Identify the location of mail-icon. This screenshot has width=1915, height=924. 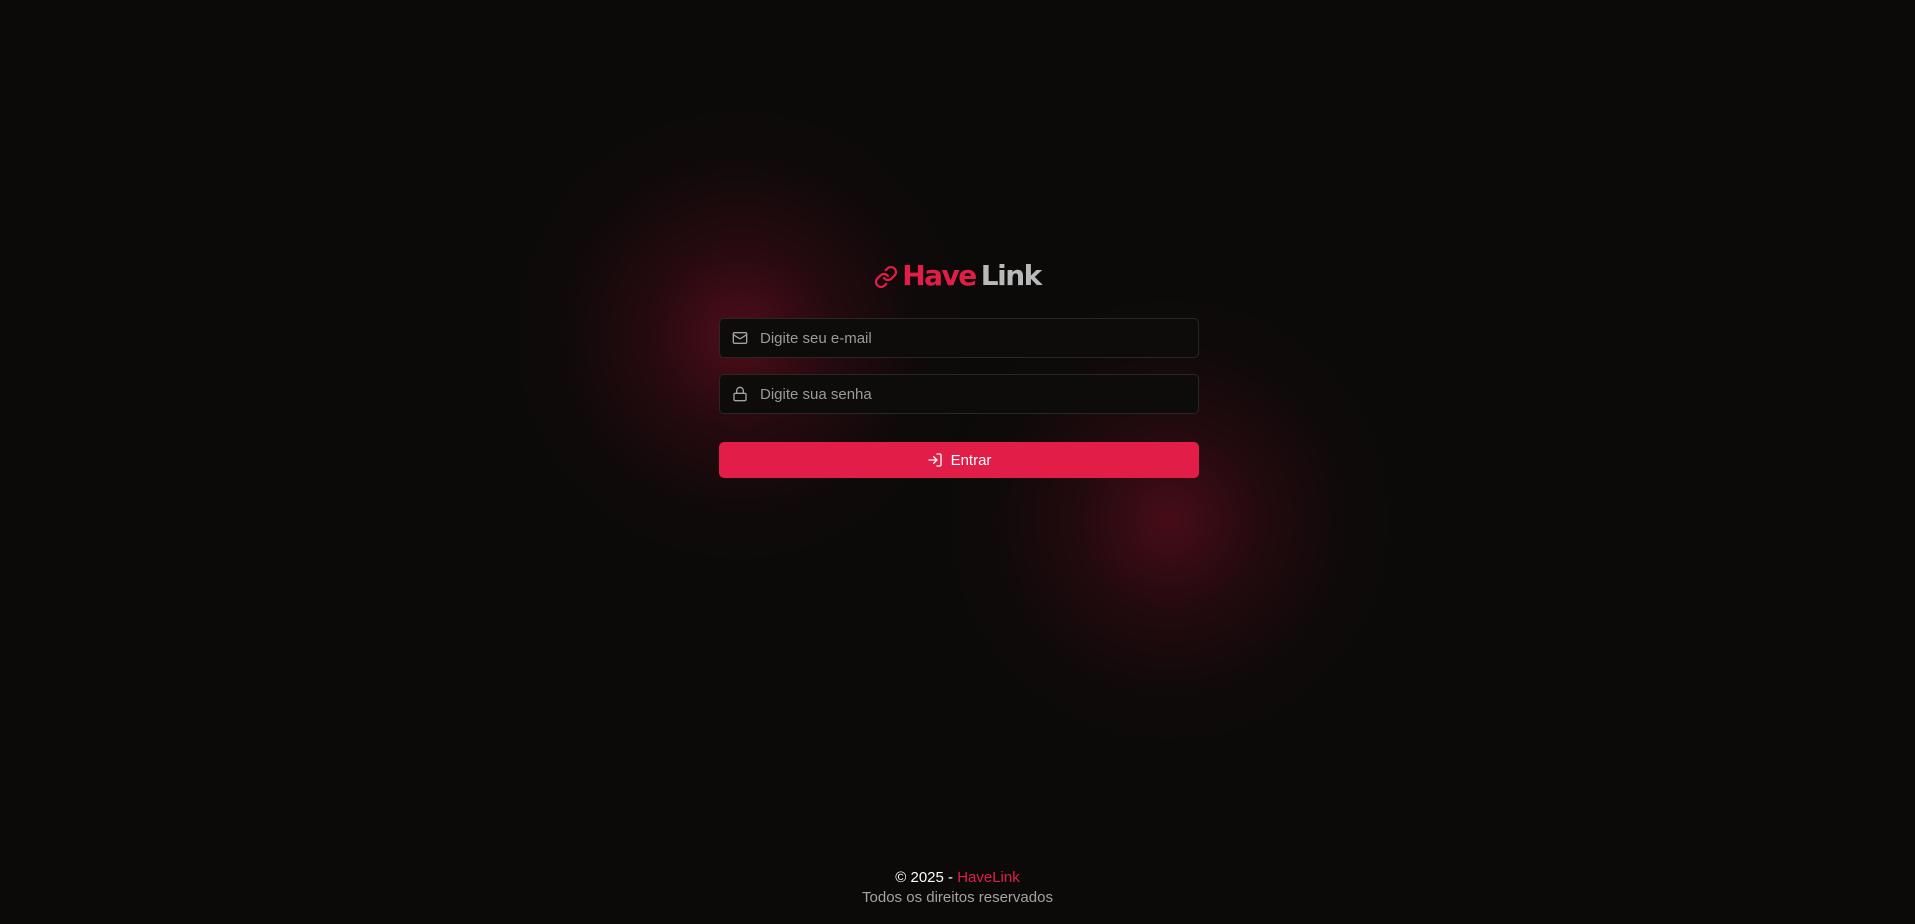
(740, 338).